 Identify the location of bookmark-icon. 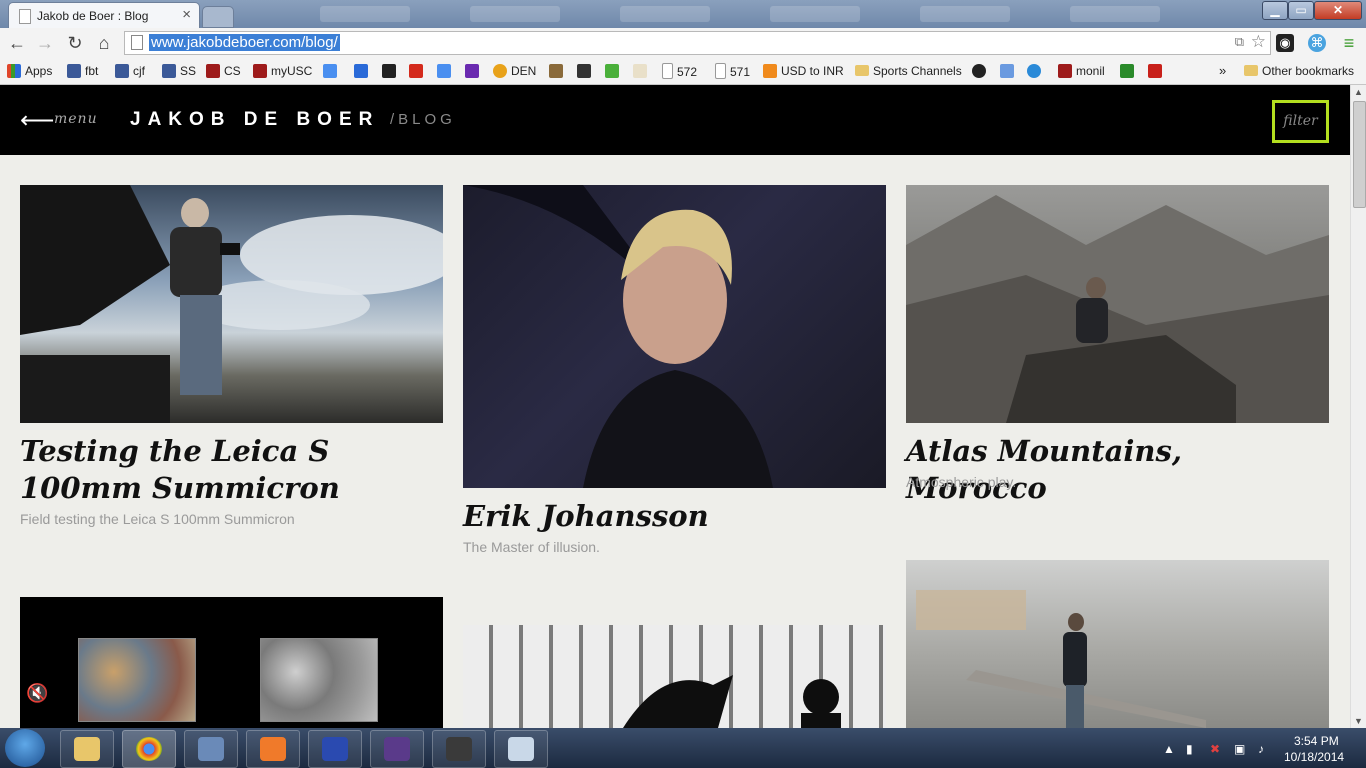
(444, 71).